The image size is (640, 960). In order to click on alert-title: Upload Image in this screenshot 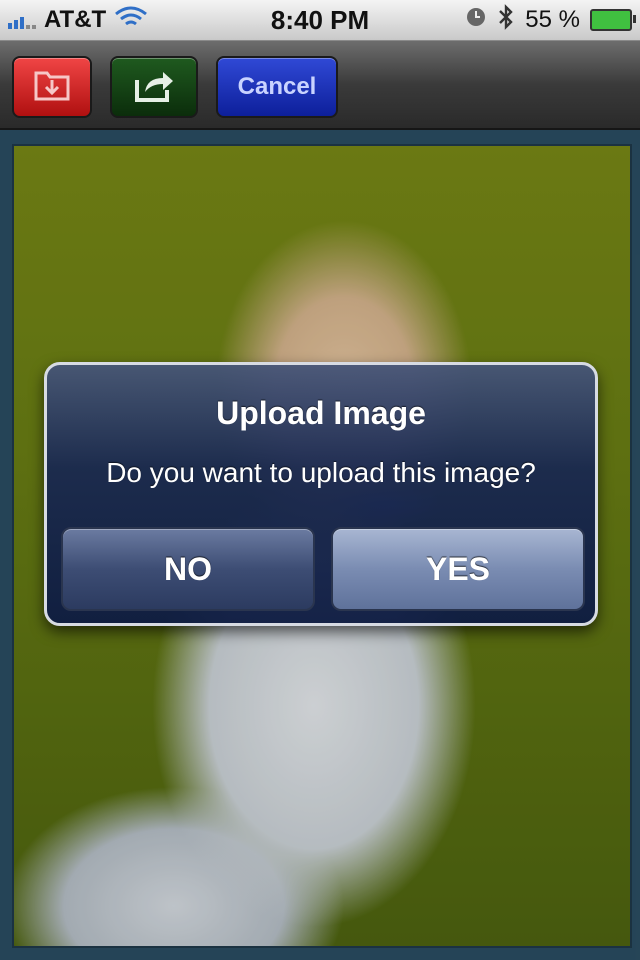, I will do `click(321, 413)`.